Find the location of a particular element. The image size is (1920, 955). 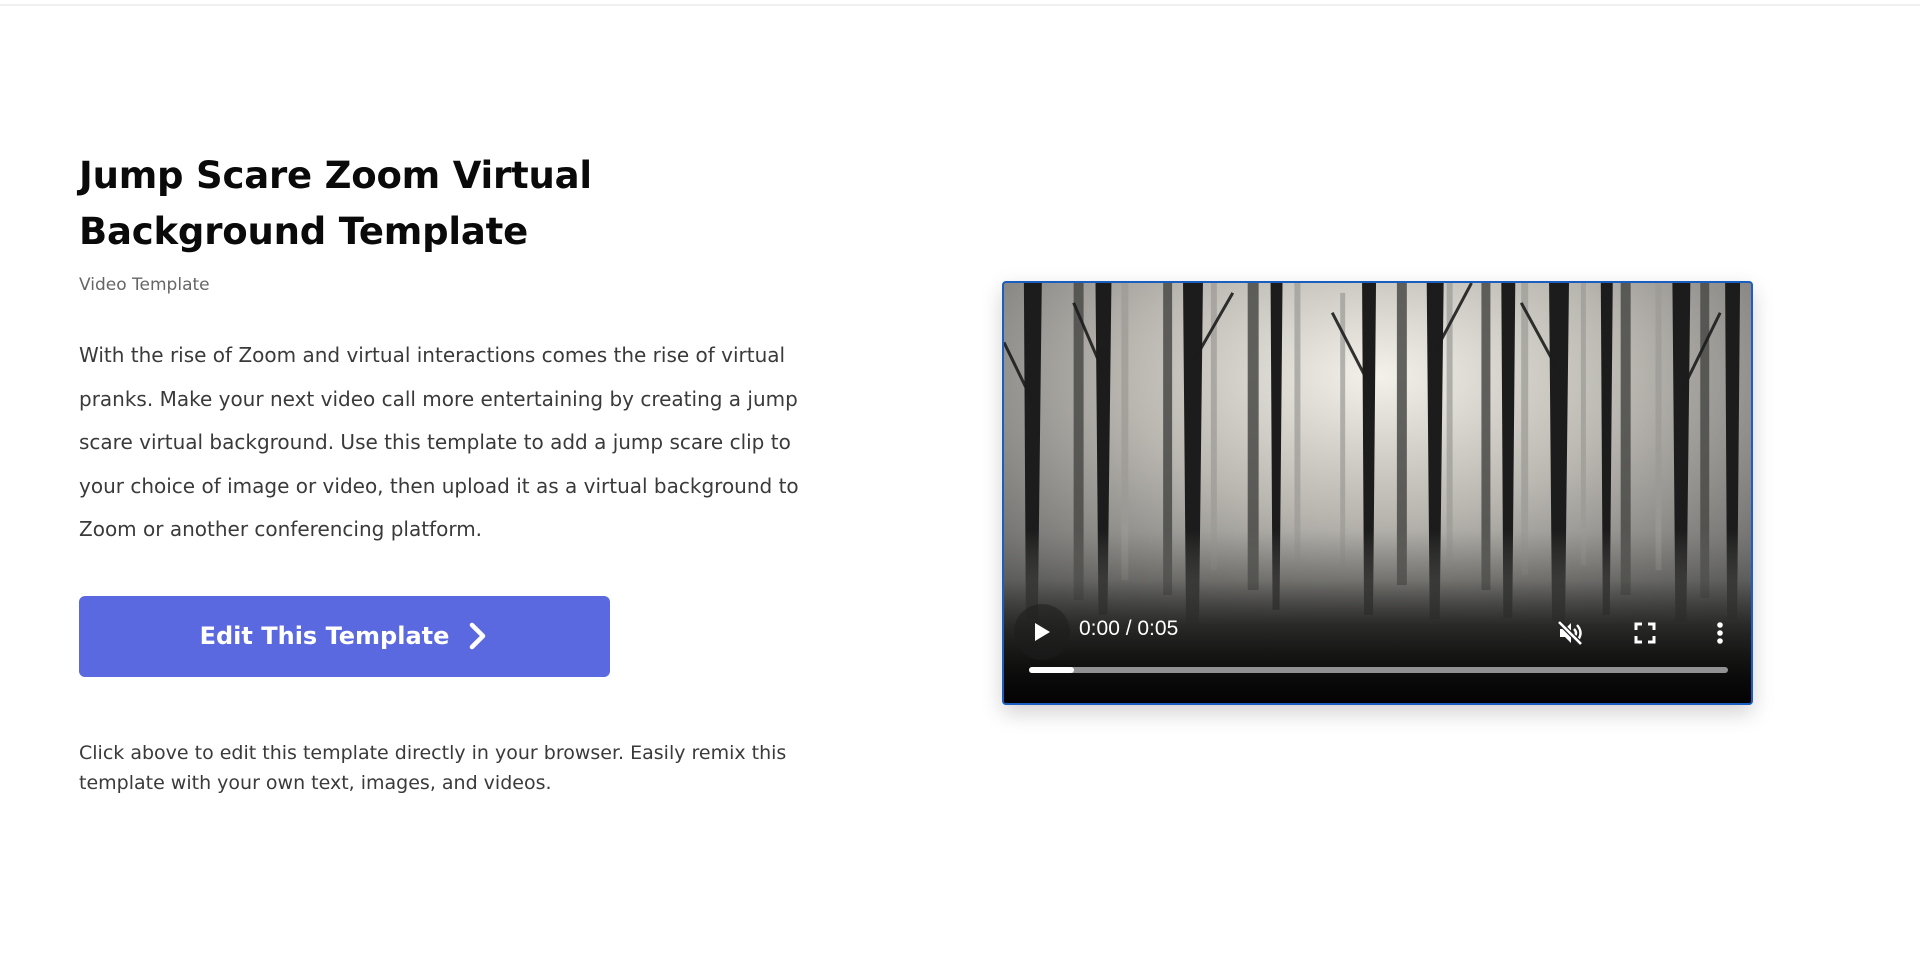

play-icon is located at coordinates (1042, 632).